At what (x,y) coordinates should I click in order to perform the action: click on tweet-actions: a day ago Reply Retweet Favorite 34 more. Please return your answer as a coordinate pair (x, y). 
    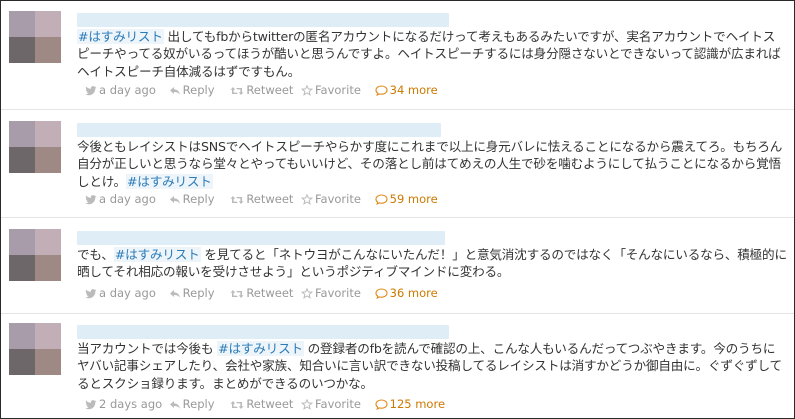
    Looking at the image, I should click on (261, 90).